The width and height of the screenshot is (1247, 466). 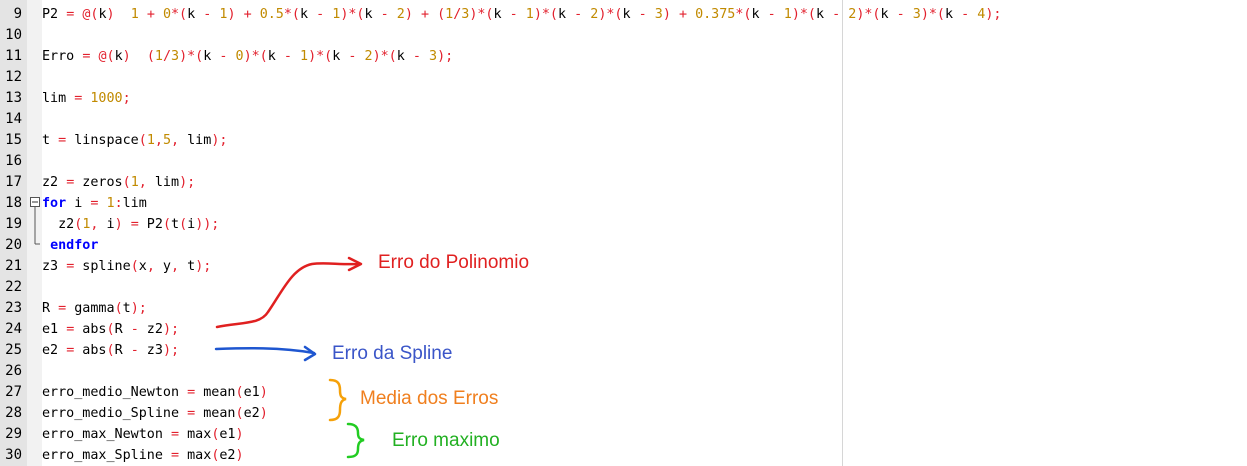 I want to click on green-brace, so click(x=355, y=440).